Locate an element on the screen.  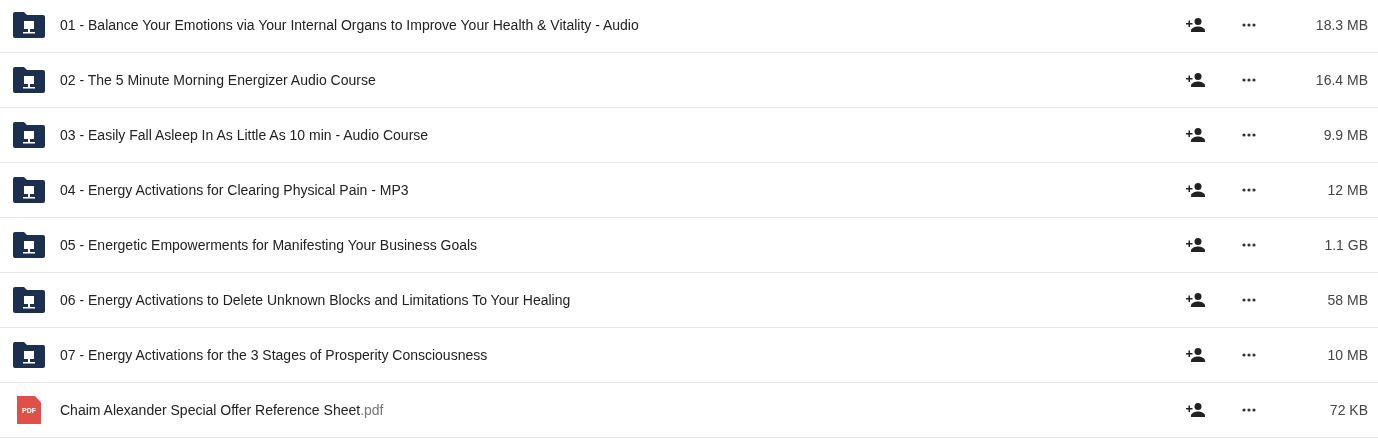
file-size: 16.4 MB is located at coordinates (1341, 79).